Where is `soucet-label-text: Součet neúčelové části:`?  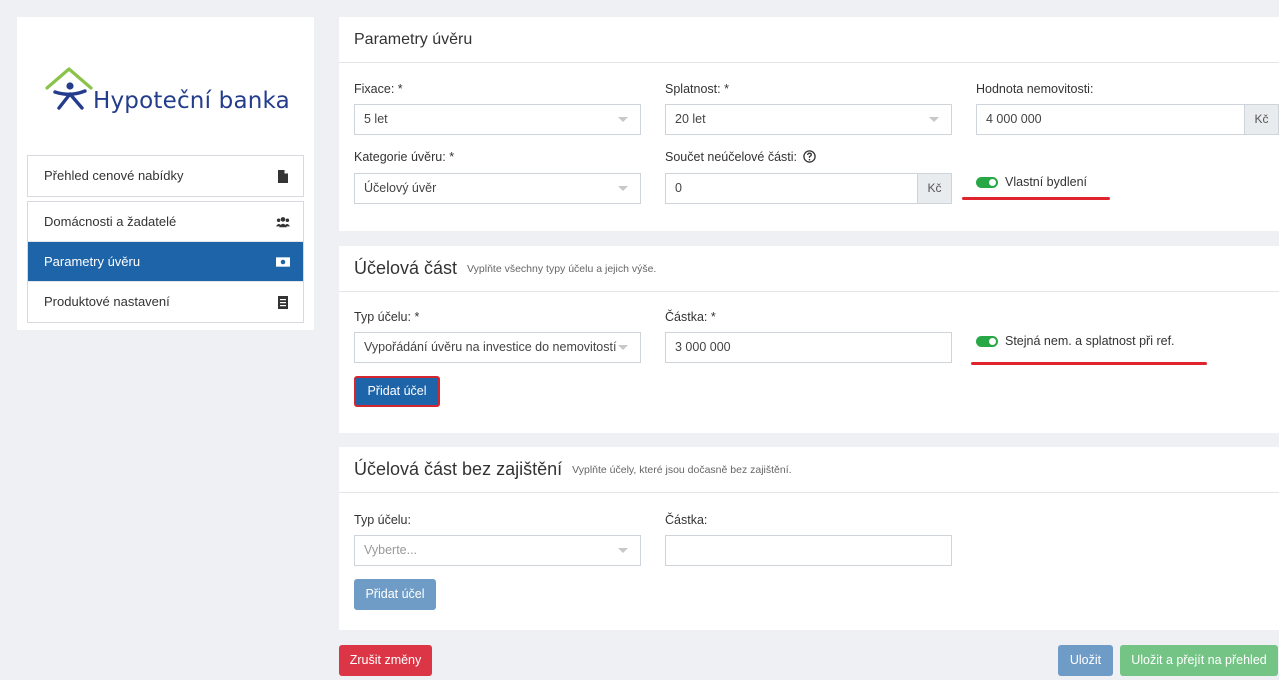 soucet-label-text: Součet neúčelové části: is located at coordinates (731, 157).